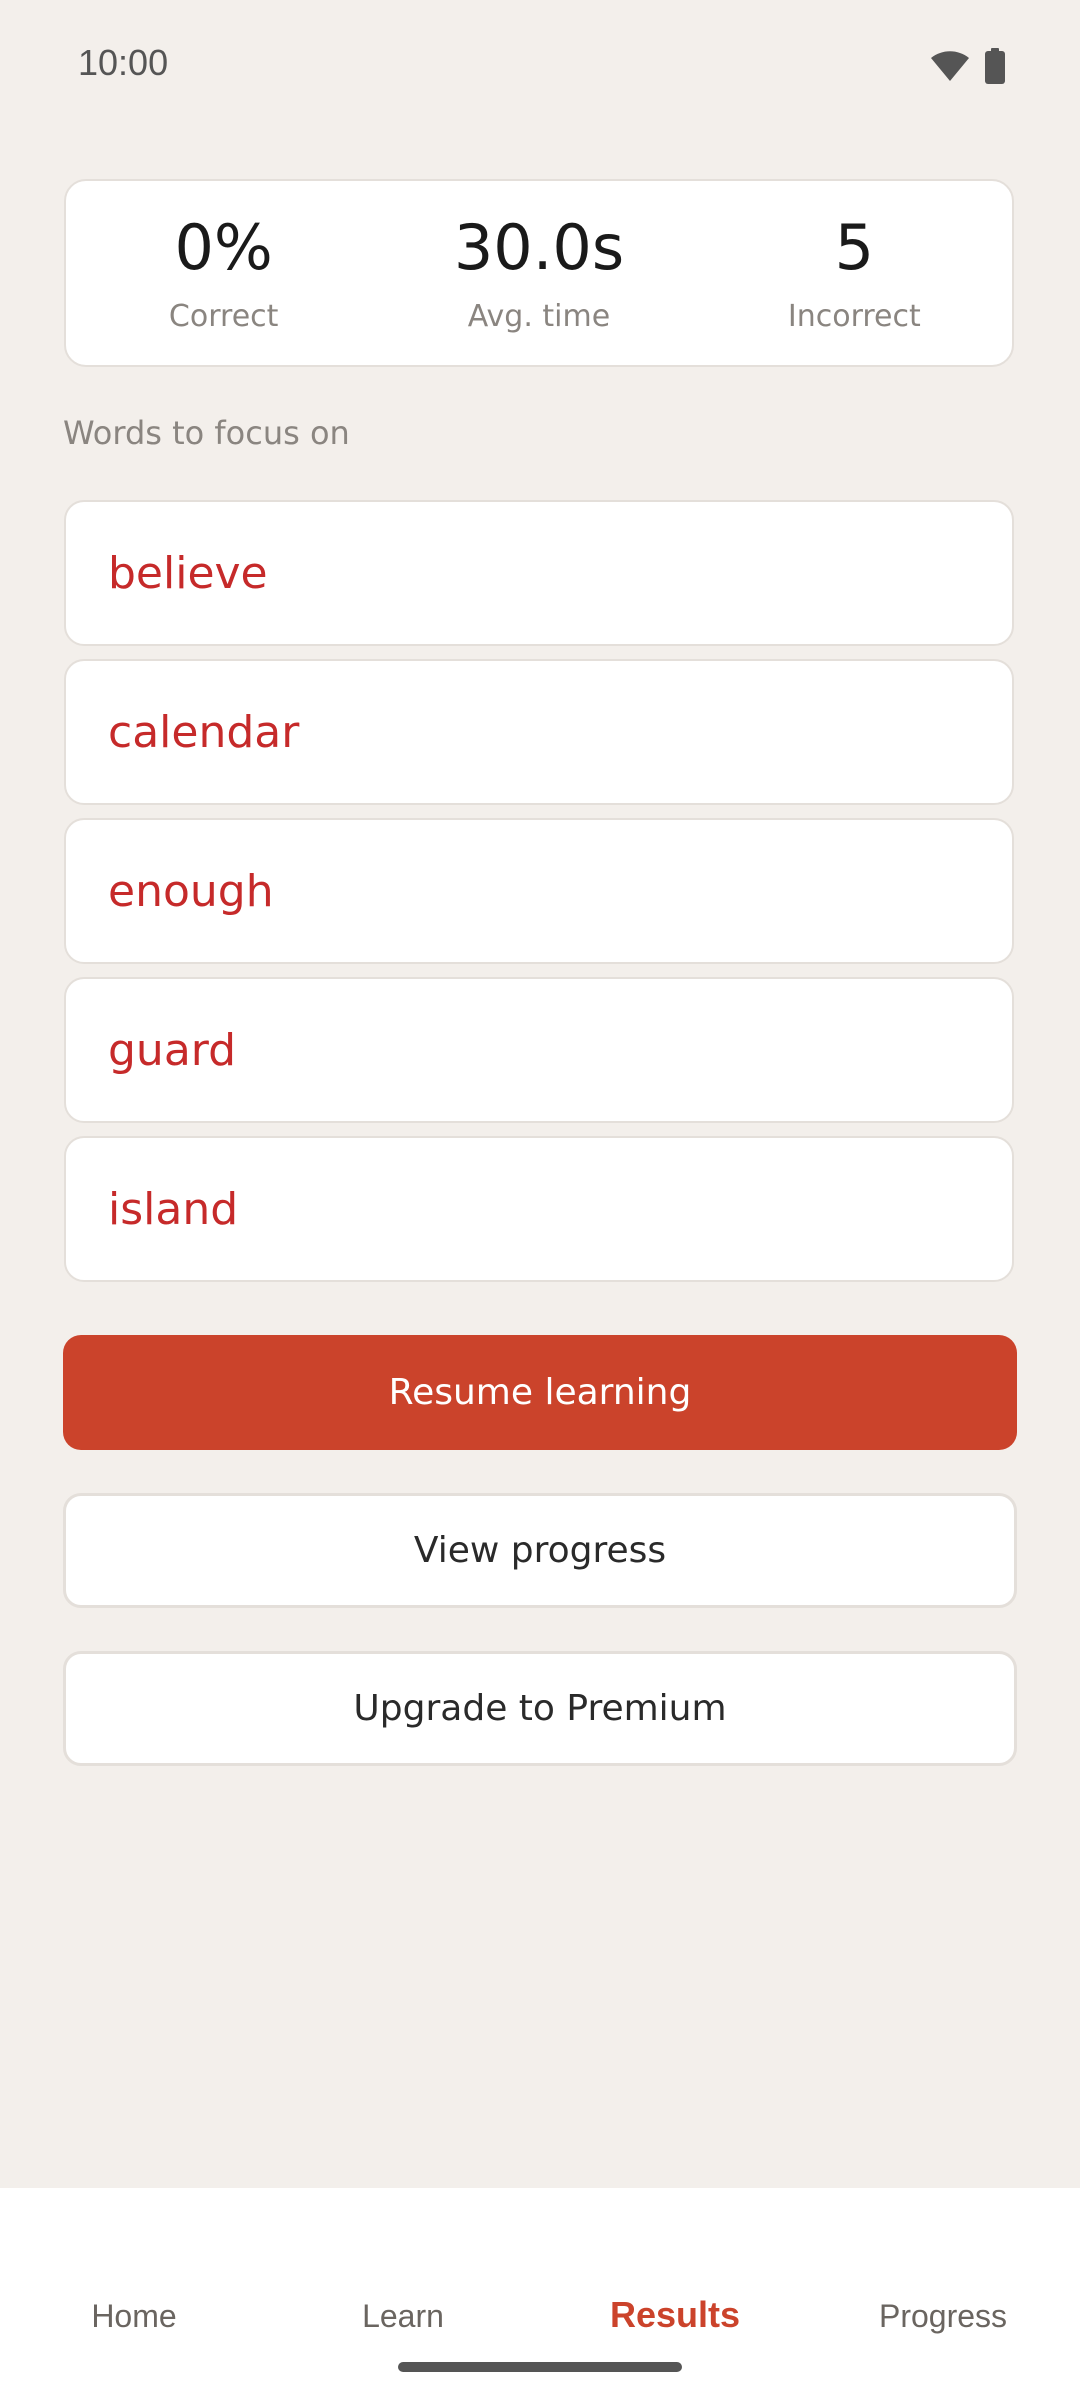 This screenshot has height=2400, width=1080. Describe the element at coordinates (403, 2316) in the screenshot. I see `nav-item-learn: Learn` at that location.